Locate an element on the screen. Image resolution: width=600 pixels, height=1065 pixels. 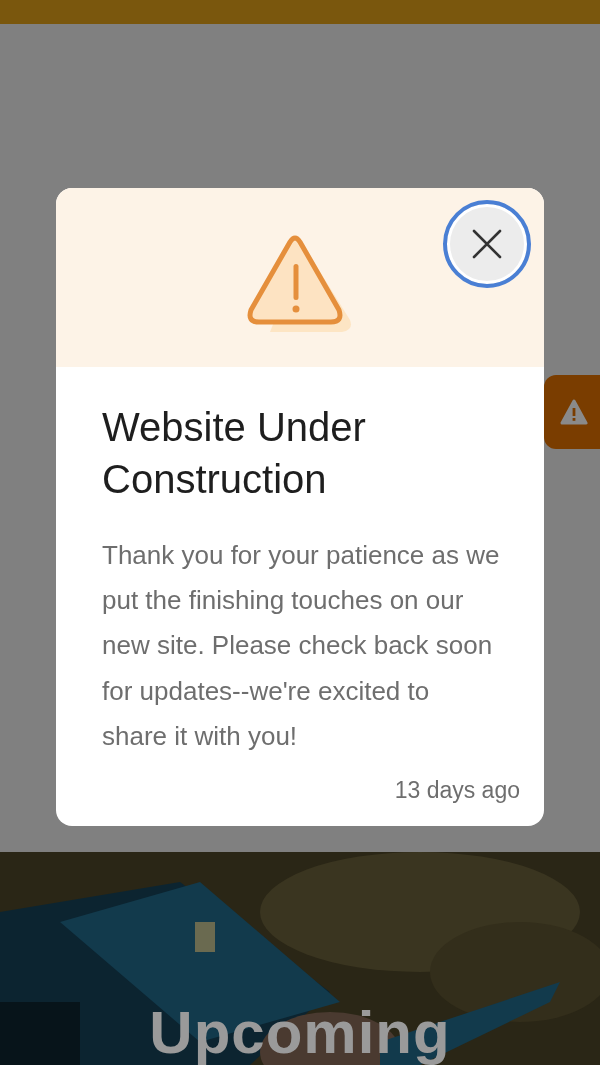
close-icon is located at coordinates (487, 244).